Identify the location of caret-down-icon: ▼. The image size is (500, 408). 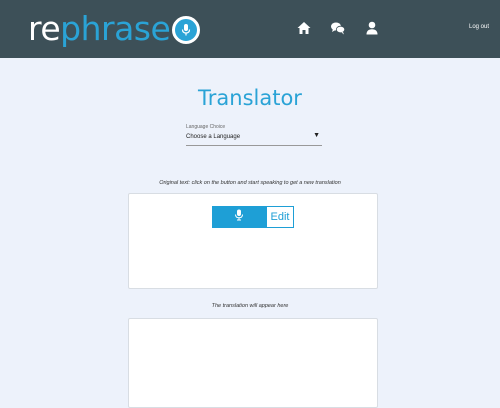
(316, 135).